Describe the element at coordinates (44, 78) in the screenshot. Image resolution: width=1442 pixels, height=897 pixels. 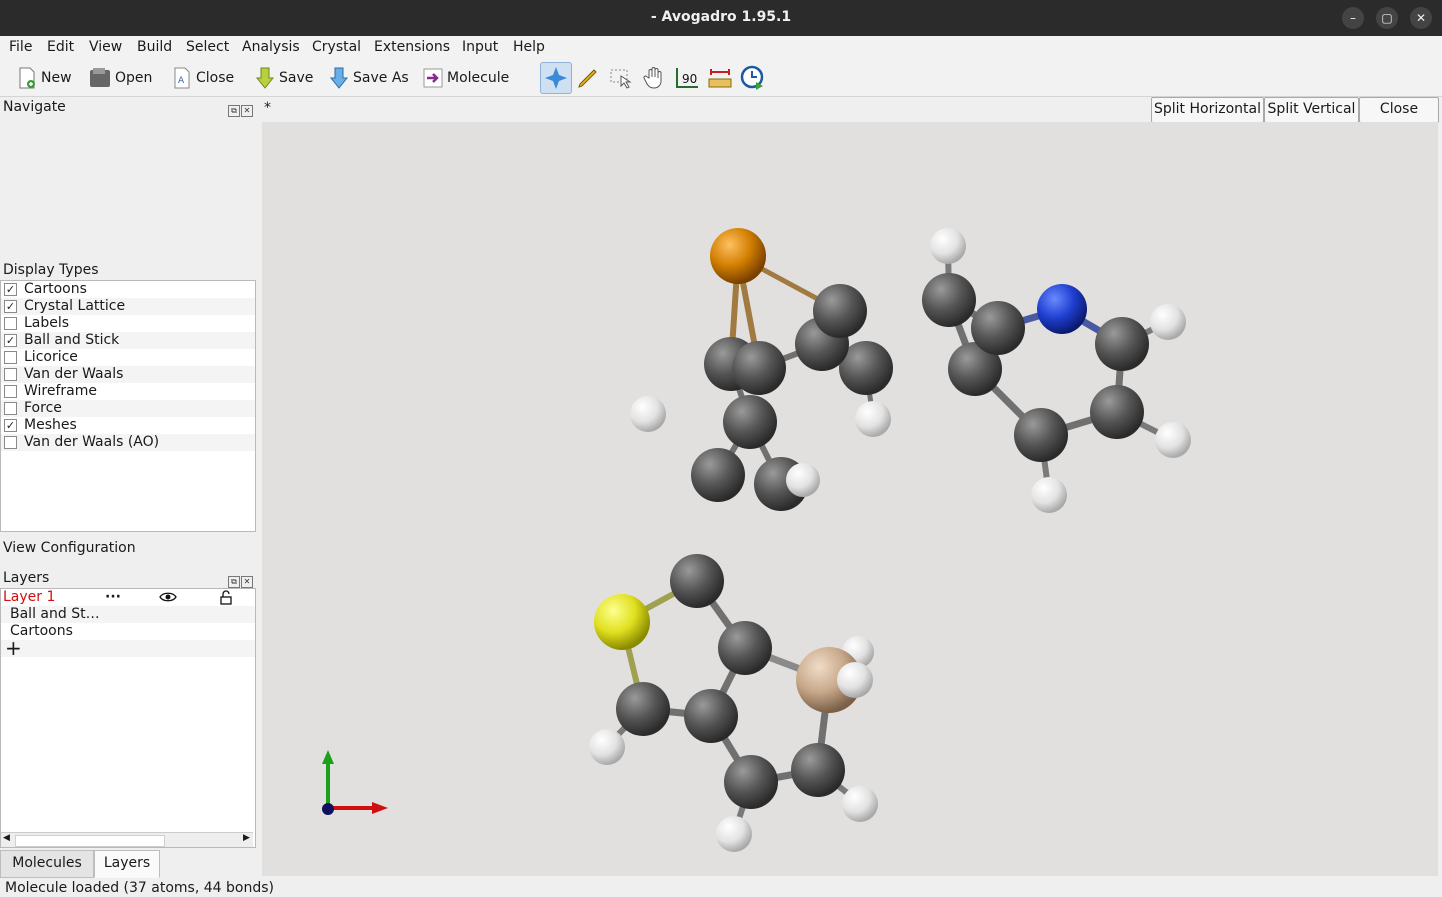
I see `new-button: New` at that location.